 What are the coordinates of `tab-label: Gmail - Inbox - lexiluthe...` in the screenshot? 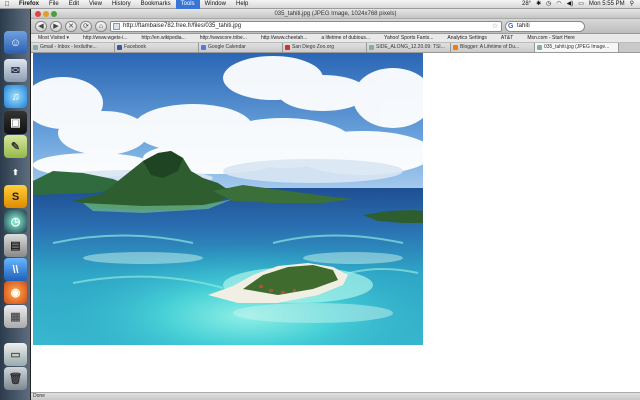 It's located at (68, 47).